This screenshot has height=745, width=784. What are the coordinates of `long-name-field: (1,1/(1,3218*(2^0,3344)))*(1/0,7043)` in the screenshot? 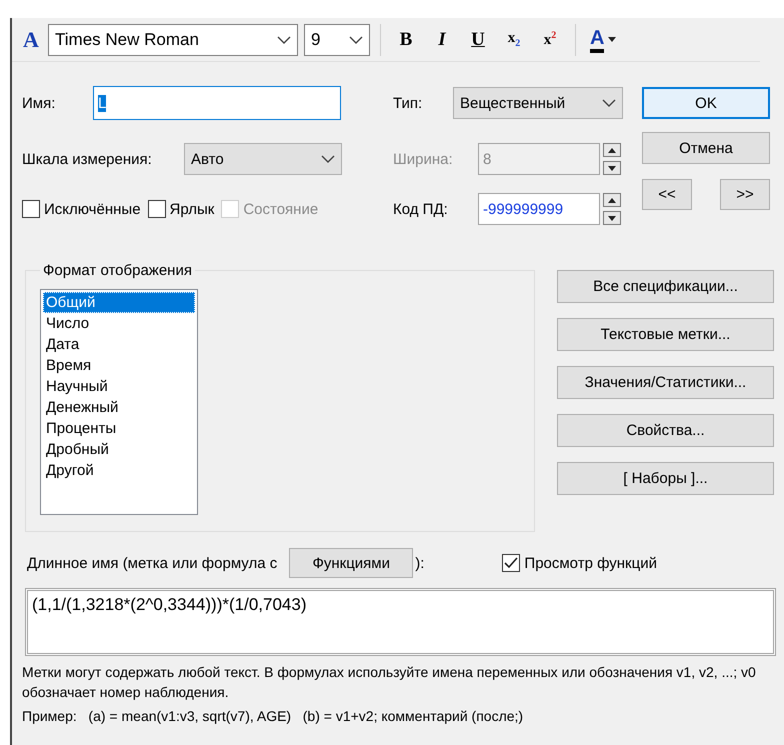 It's located at (400, 622).